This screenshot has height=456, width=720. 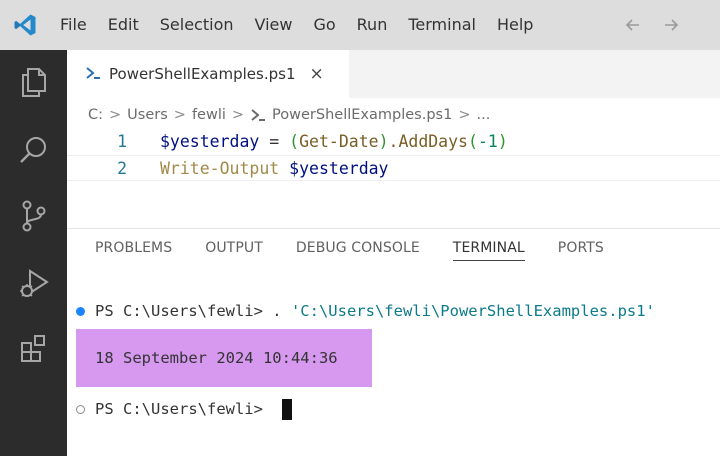 What do you see at coordinates (95, 115) in the screenshot?
I see `breadcrumb-drive: C:` at bounding box center [95, 115].